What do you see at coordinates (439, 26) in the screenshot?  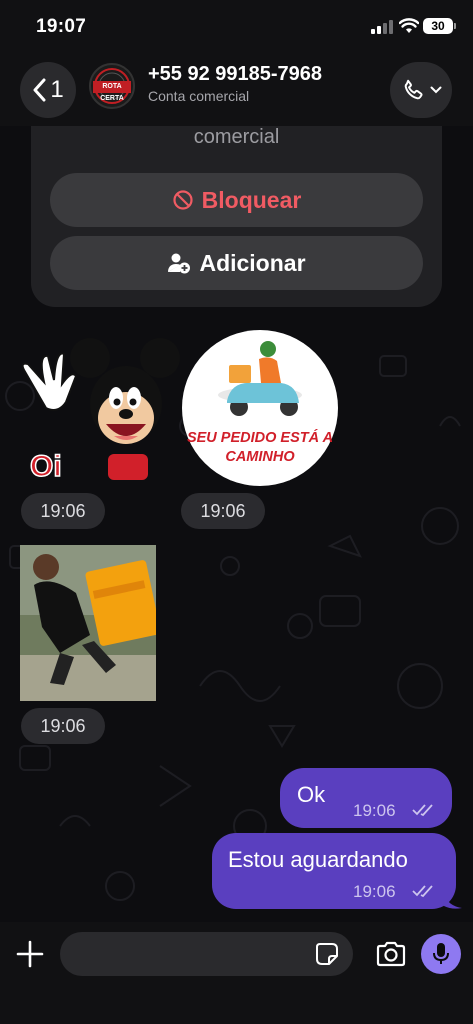 I see `battery-indicator: 30` at bounding box center [439, 26].